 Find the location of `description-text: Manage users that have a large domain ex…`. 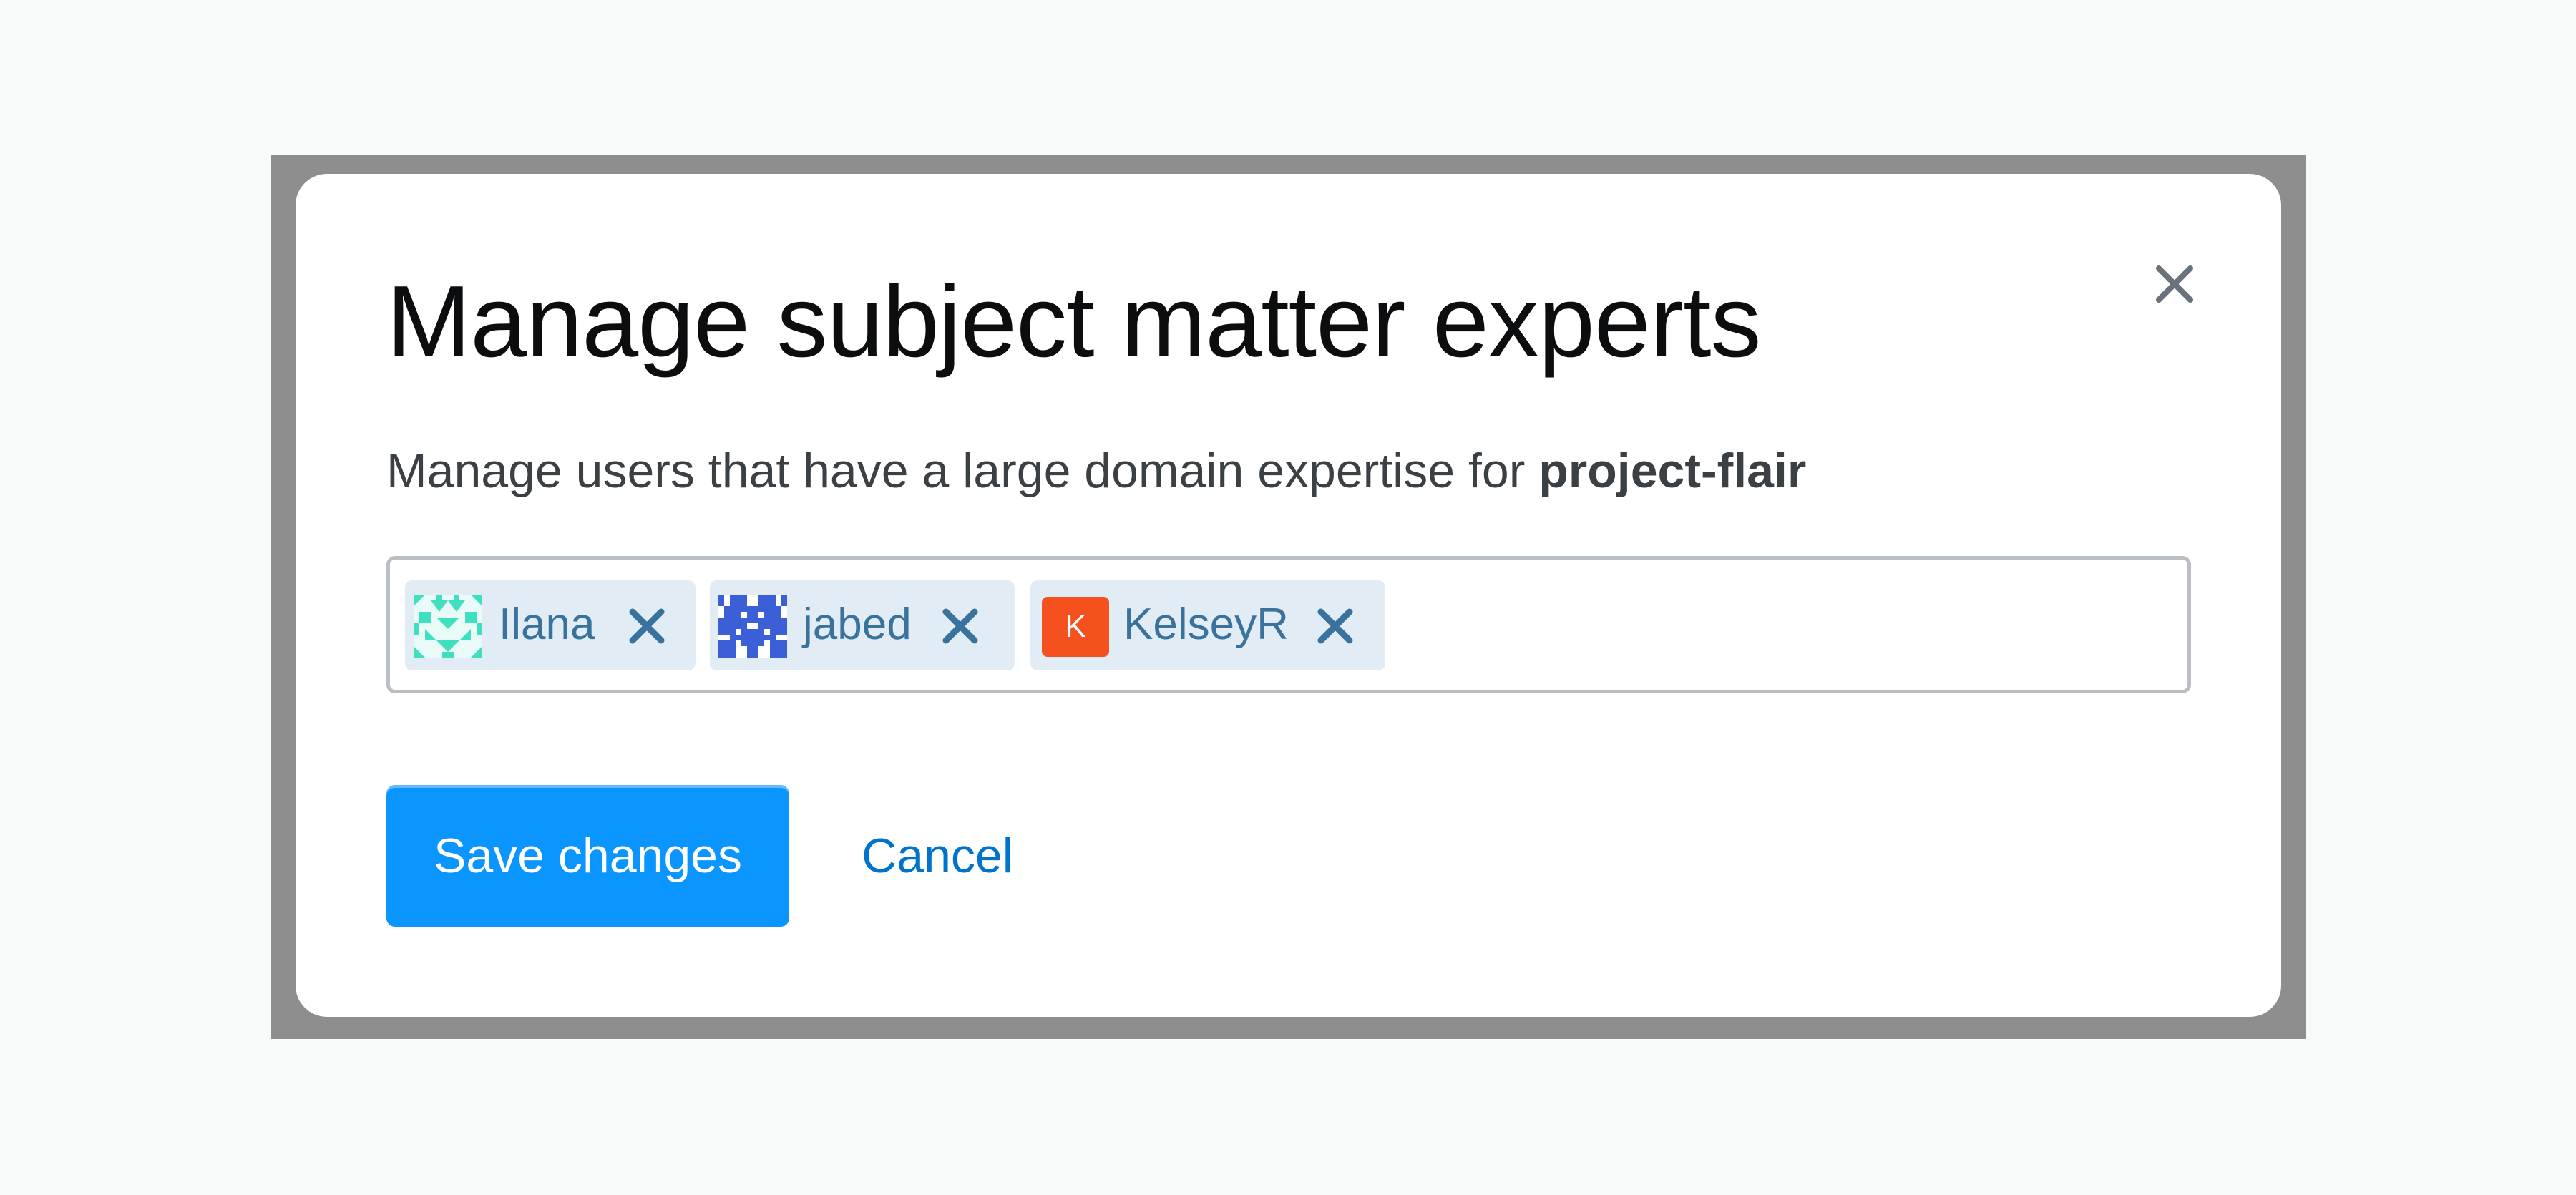

description-text: Manage users that have a large domain ex… is located at coordinates (962, 471).